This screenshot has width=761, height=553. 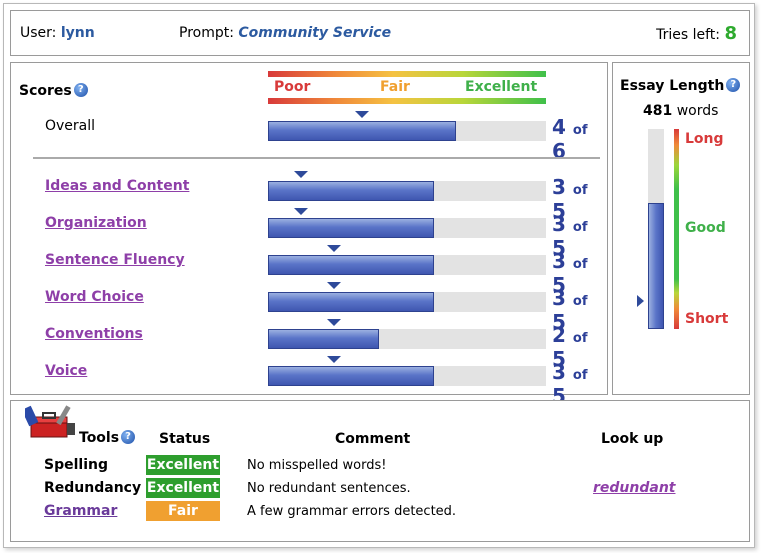 What do you see at coordinates (580, 130) in the screenshot?
I see `overall-score-of: of` at bounding box center [580, 130].